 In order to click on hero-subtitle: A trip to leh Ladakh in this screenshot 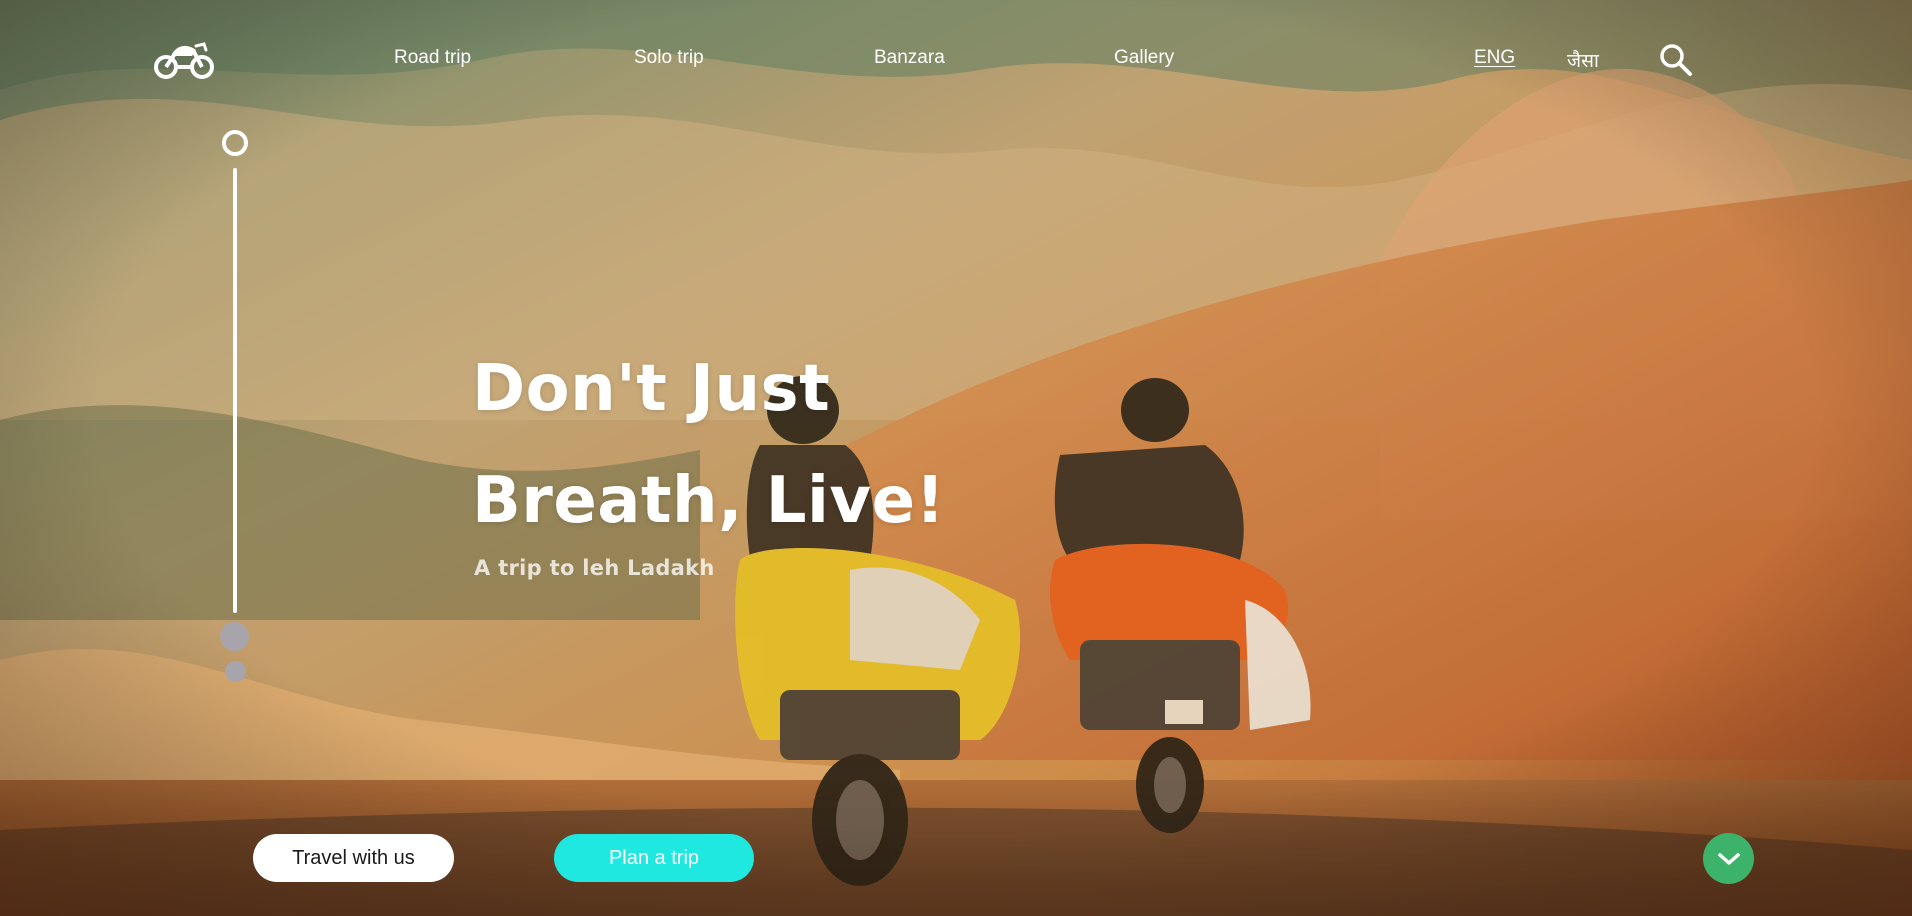, I will do `click(594, 568)`.